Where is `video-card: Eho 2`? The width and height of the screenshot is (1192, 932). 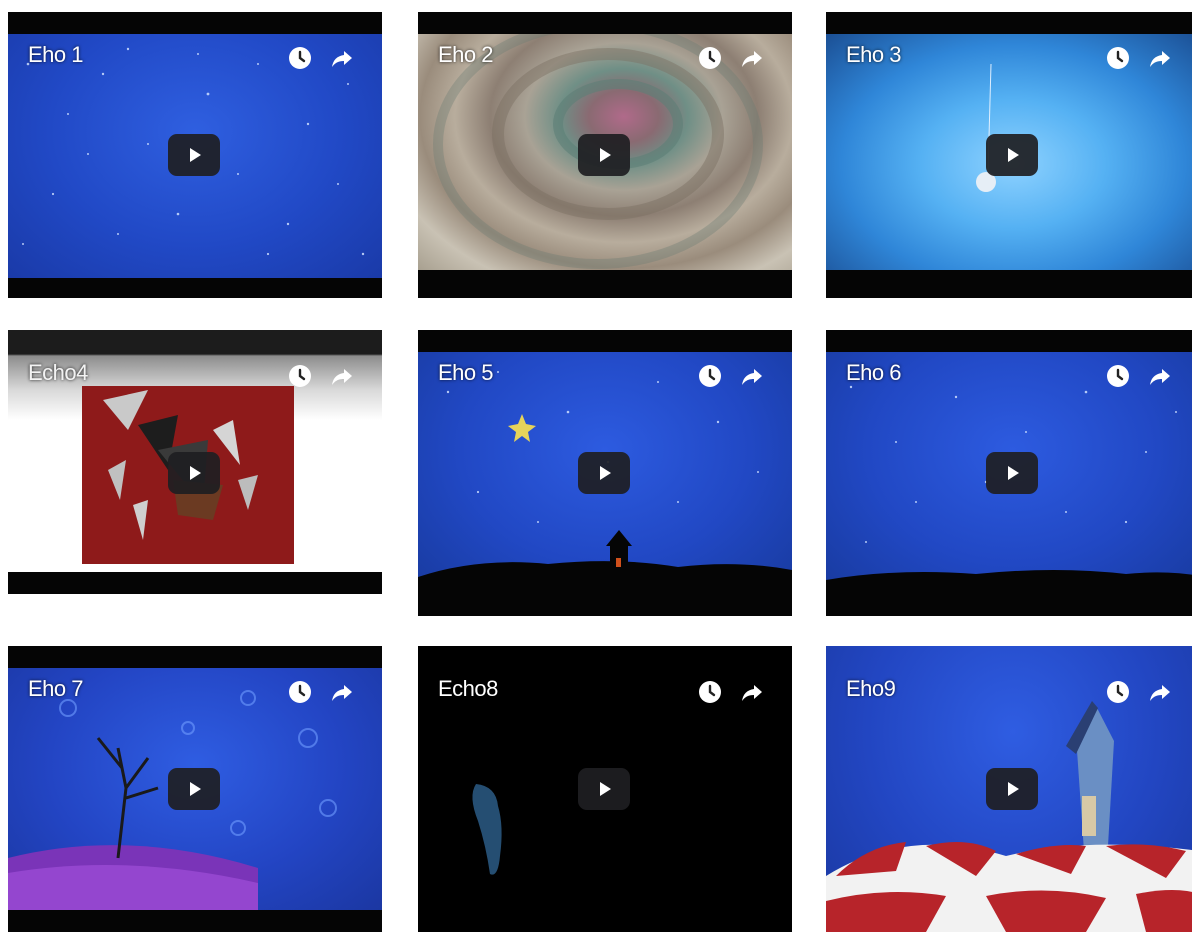 video-card: Eho 2 is located at coordinates (605, 155).